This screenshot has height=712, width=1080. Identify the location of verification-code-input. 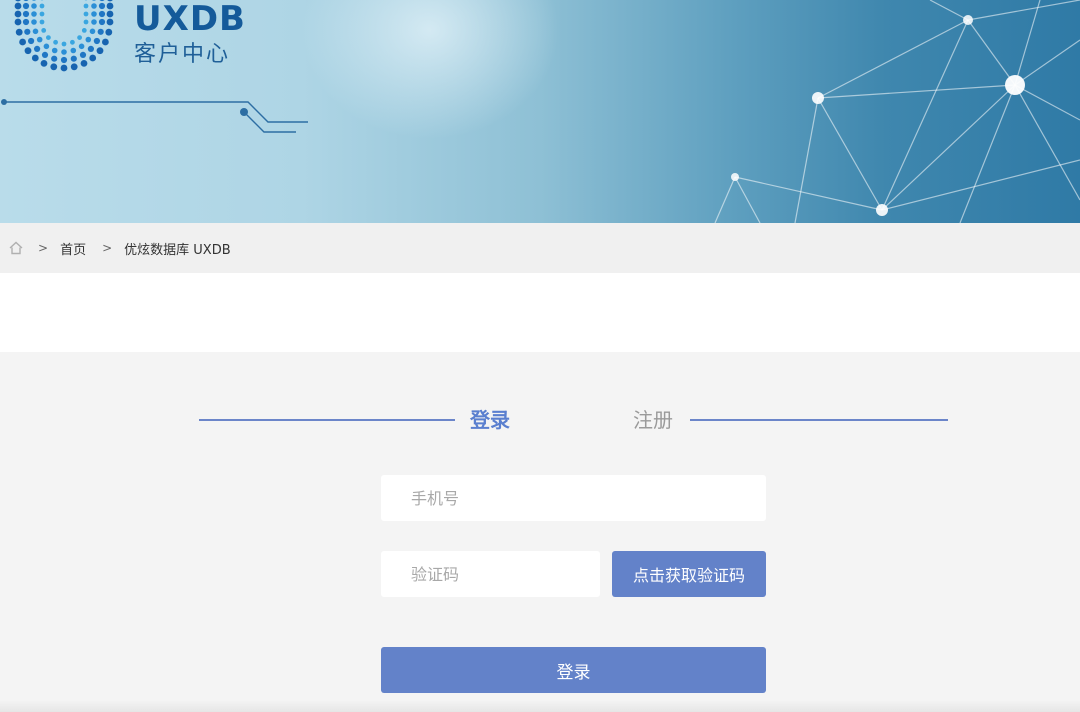
(490, 574).